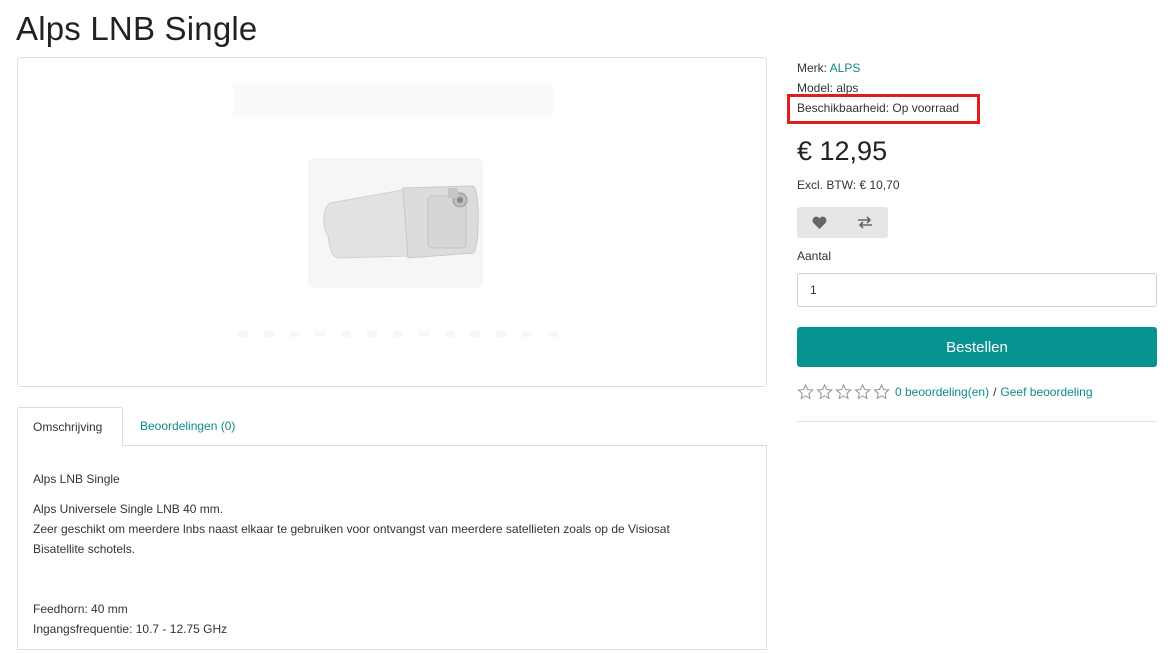 This screenshot has height=653, width=1175. I want to click on wishlist-button, so click(819, 222).